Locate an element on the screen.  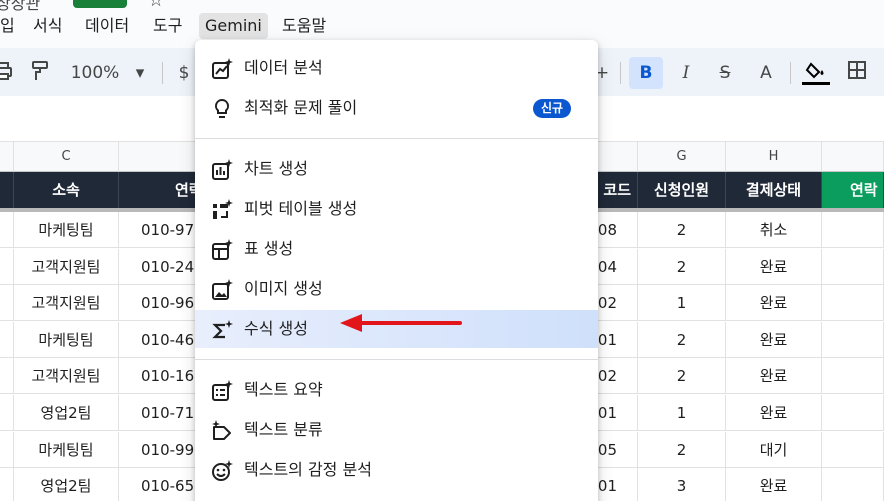
bar-chart-sparkle-icon is located at coordinates (222, 170).